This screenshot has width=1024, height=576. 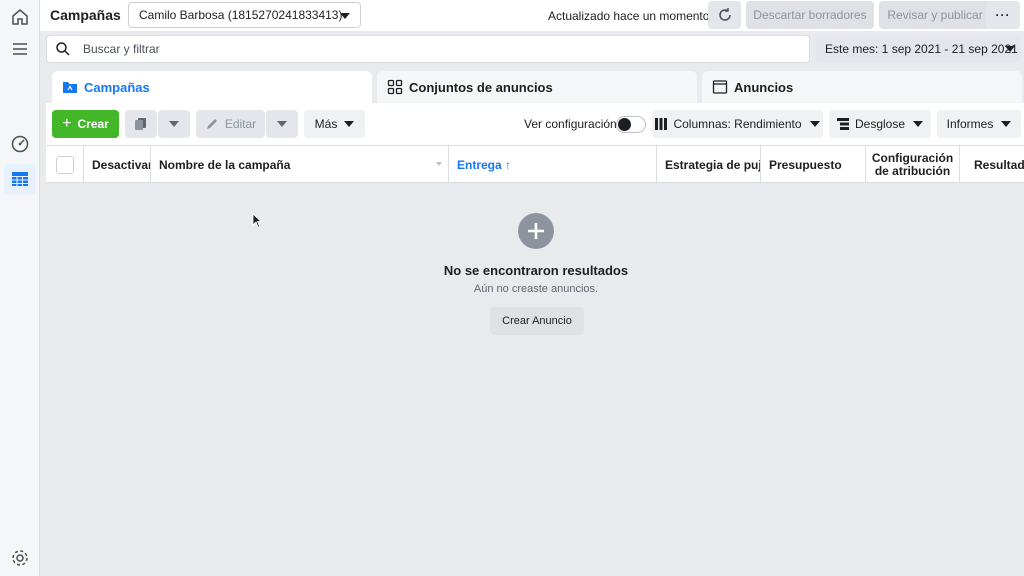 I want to click on ad-sets-grid-icon, so click(x=395, y=87).